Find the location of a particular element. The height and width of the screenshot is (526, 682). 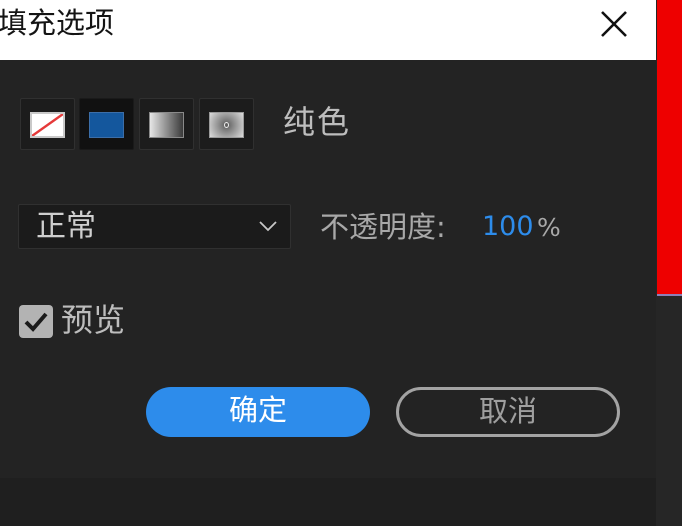

dialog-titlebar: 填充选项 is located at coordinates (328, 30).